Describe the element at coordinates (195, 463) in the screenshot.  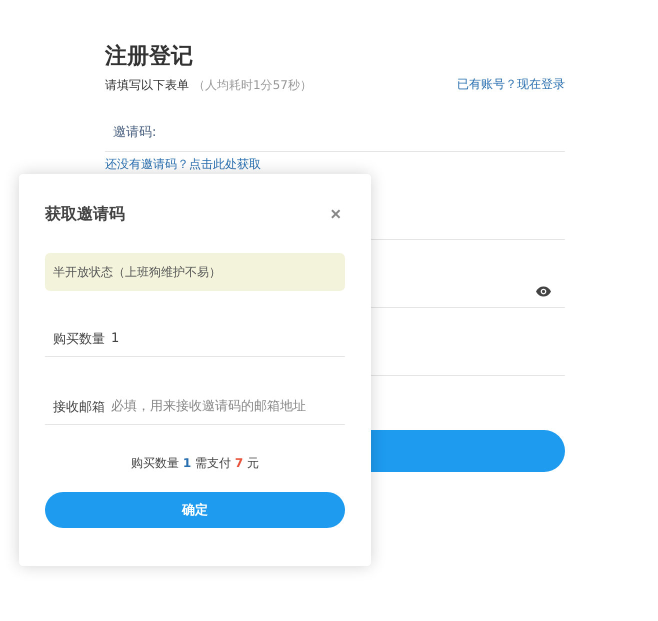
I see `payment-summary: 购买数量 1 需支付 7 元` at that location.